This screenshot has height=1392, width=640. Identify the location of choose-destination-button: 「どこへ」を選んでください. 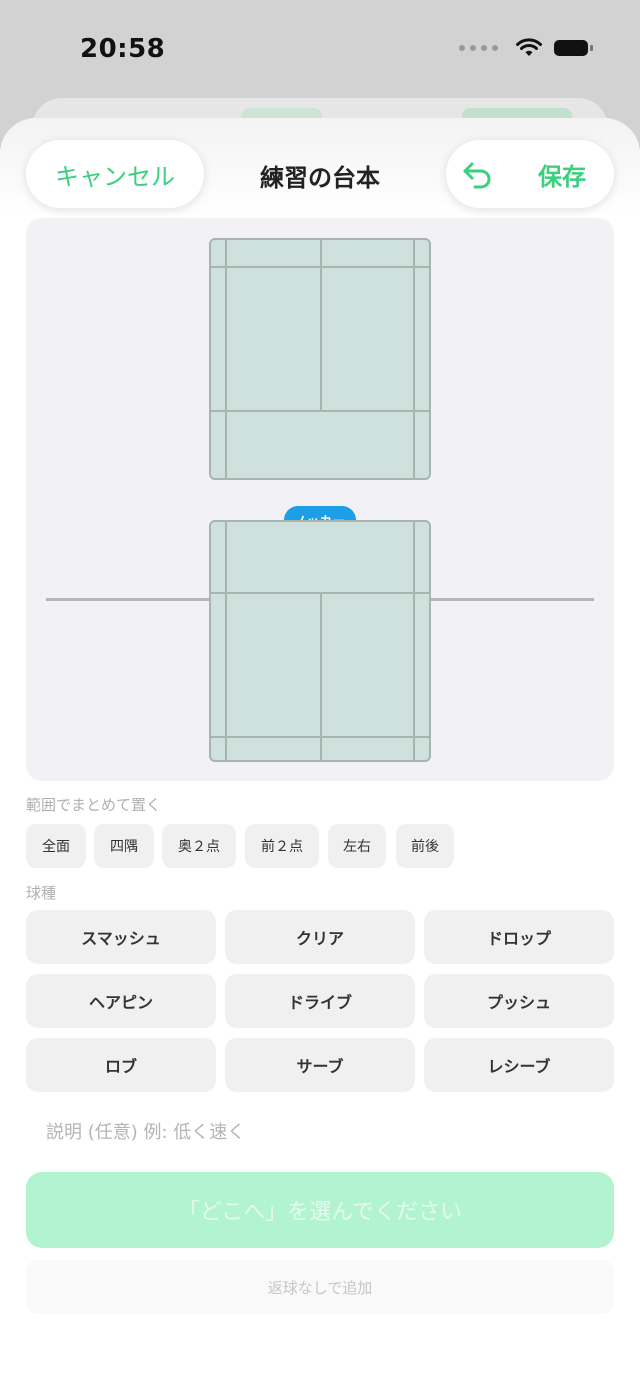
(320, 1210).